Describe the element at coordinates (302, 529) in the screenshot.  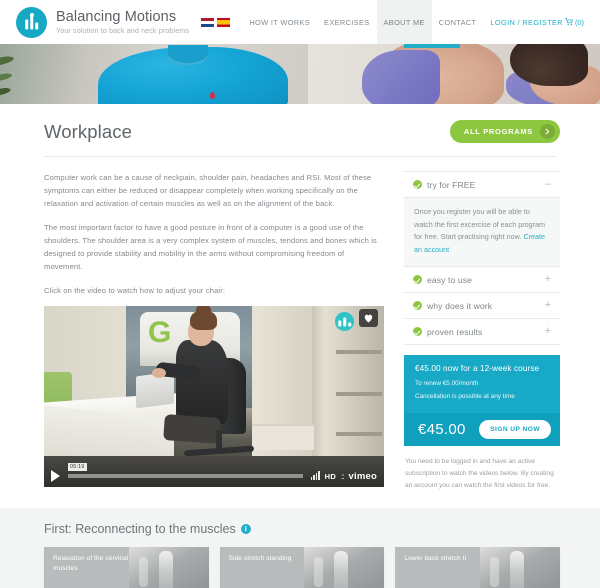
I see `section-title-wrap: First: Reconnecting to the muscles i` at that location.